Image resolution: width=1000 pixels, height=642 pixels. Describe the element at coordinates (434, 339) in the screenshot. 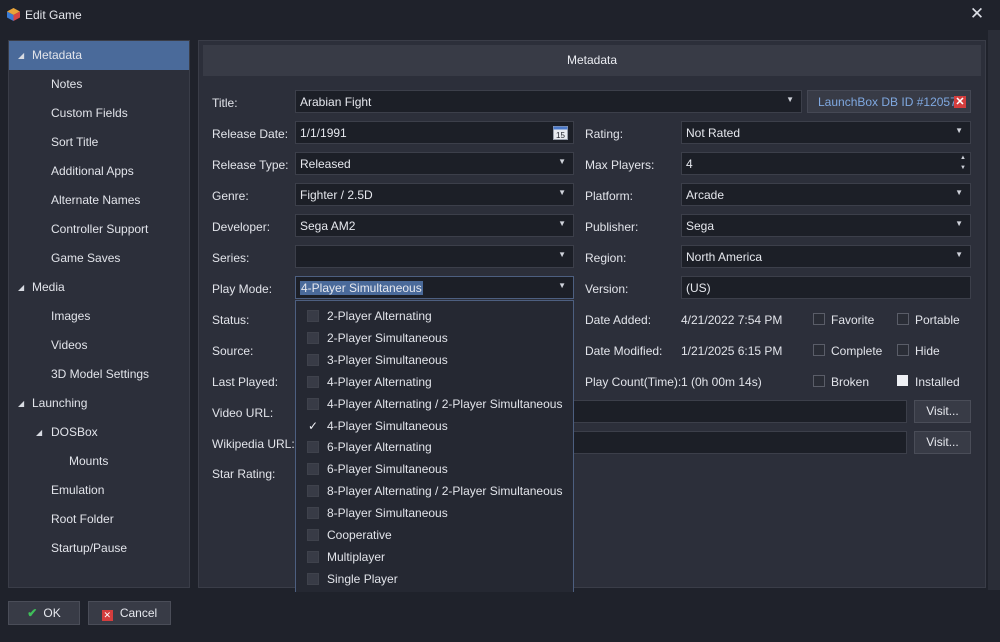

I see `play-mode-option: 2-Player Simultaneous` at that location.